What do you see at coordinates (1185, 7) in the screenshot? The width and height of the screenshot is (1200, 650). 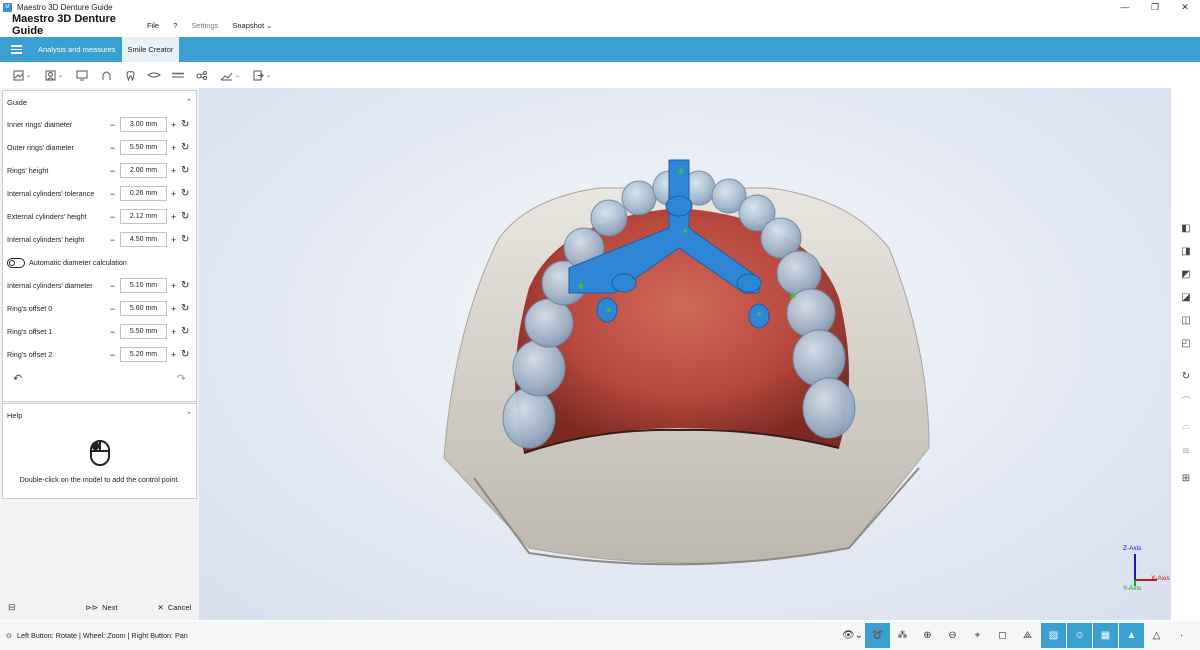 I see `close-button: ✕` at bounding box center [1185, 7].